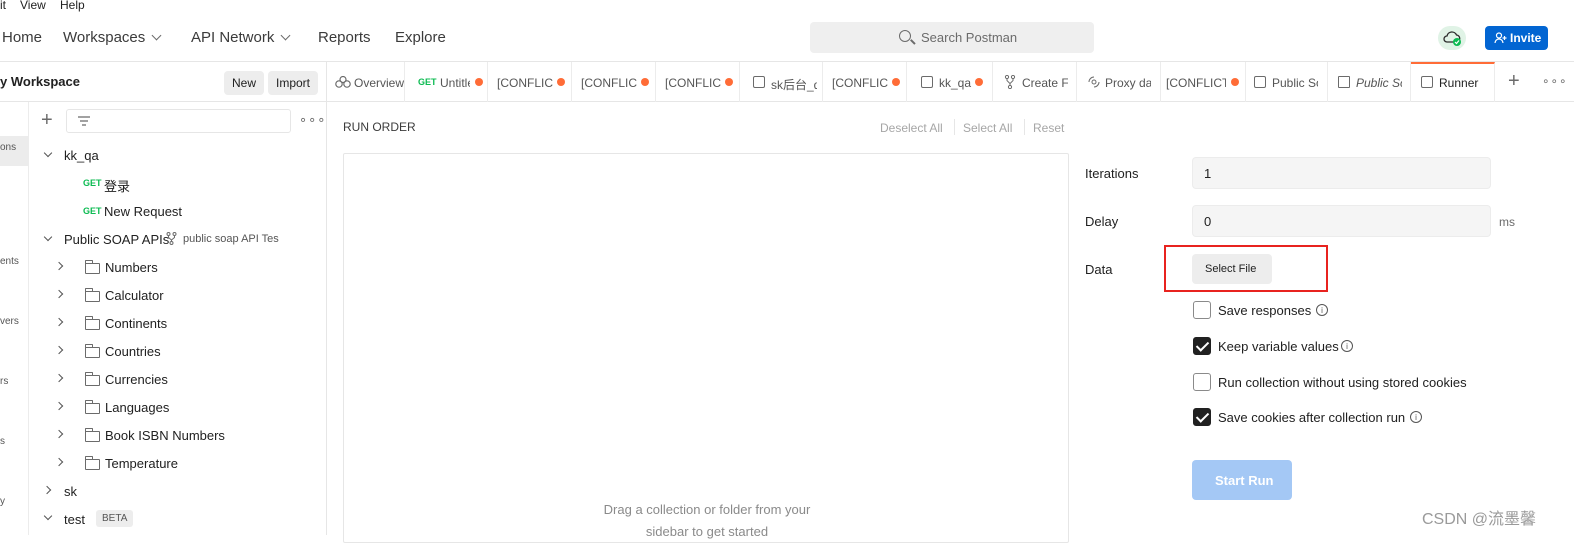 This screenshot has height=543, width=1574. I want to click on delay-input: 0, so click(1341, 221).